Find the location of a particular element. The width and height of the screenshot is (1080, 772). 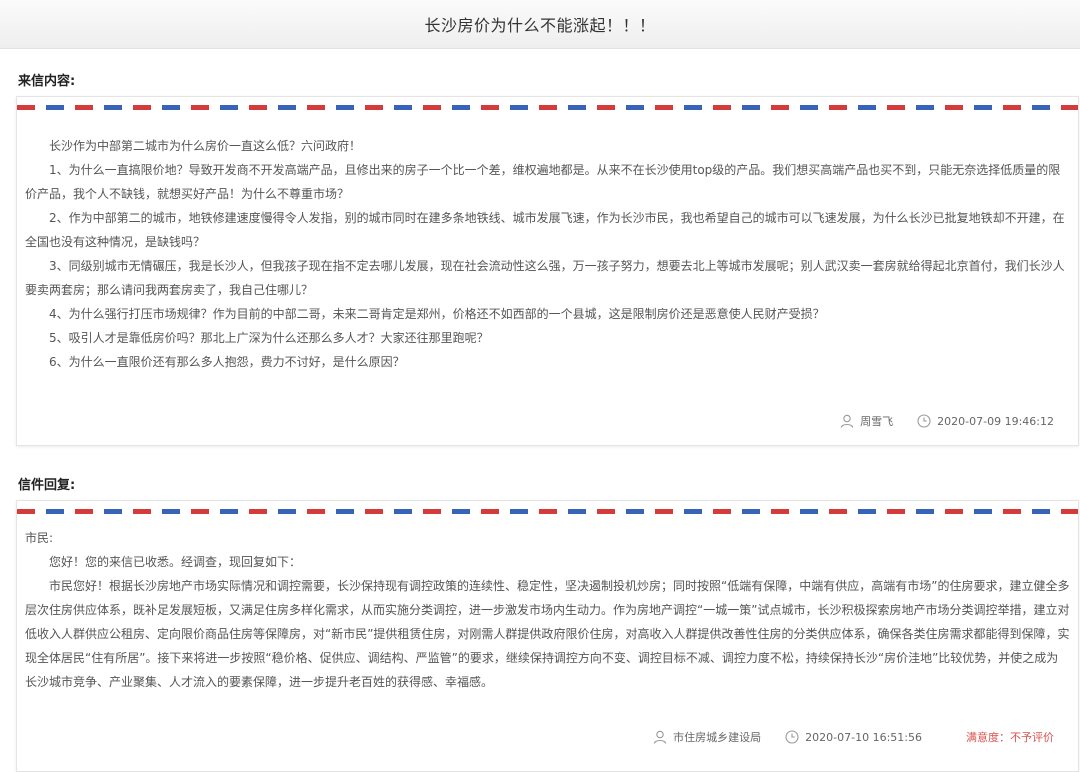

letter-meta: 周雪飞 2020-07-09 19:46:12 is located at coordinates (935, 421).